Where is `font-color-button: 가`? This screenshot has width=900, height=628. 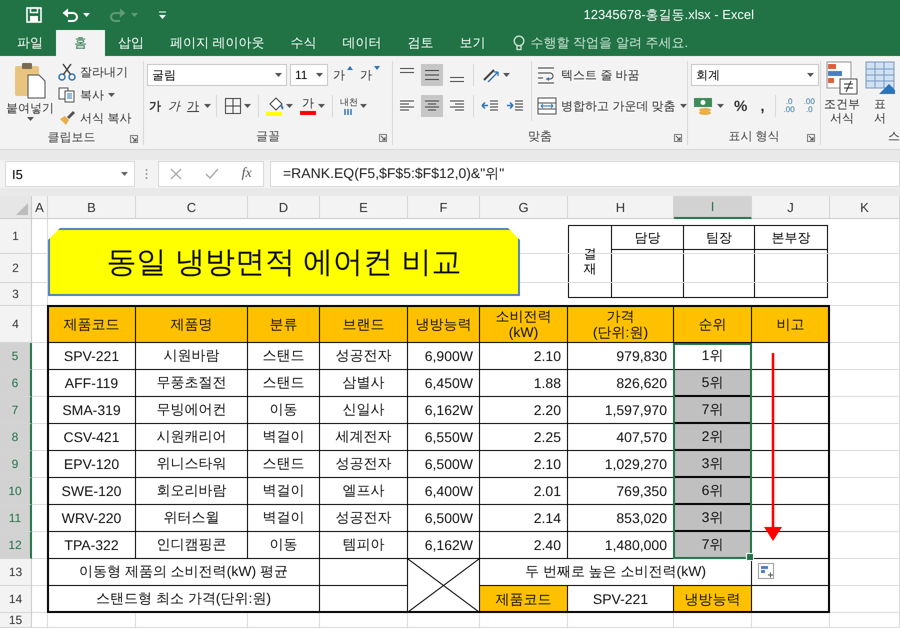 font-color-button: 가 is located at coordinates (312, 106).